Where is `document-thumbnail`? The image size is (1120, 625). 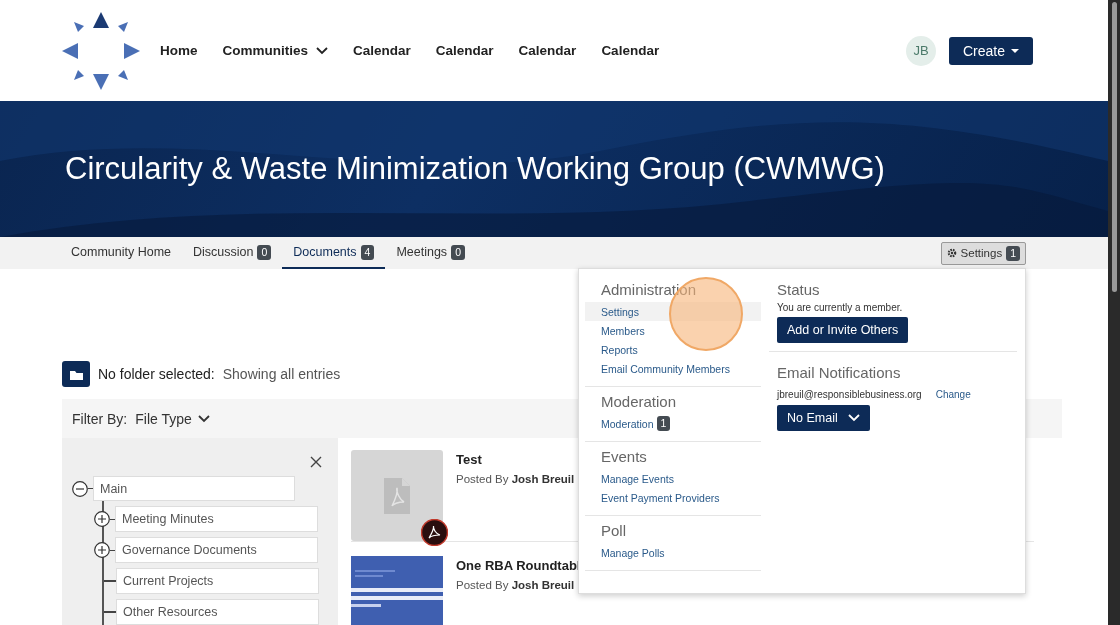
document-thumbnail is located at coordinates (397, 495).